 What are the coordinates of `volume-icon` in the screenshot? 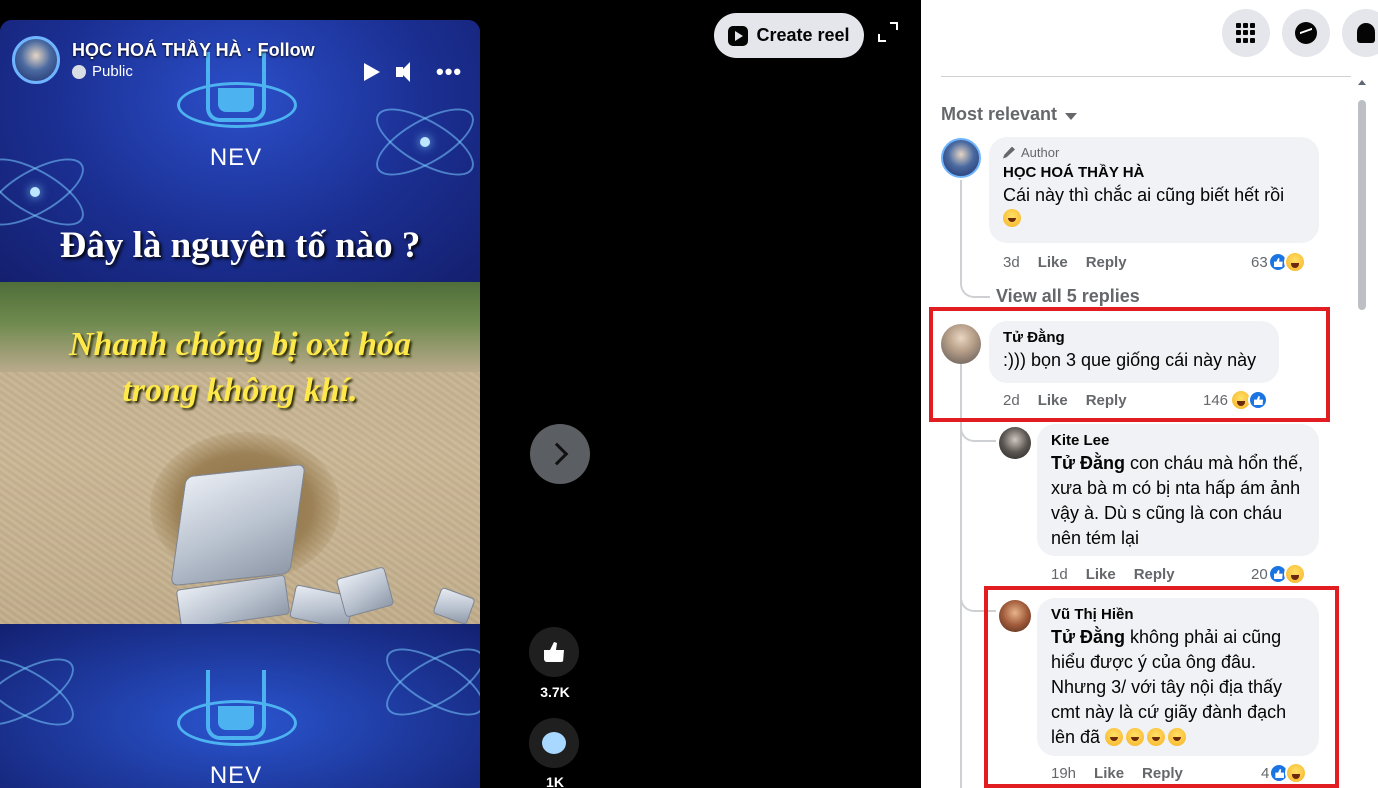 It's located at (408, 72).